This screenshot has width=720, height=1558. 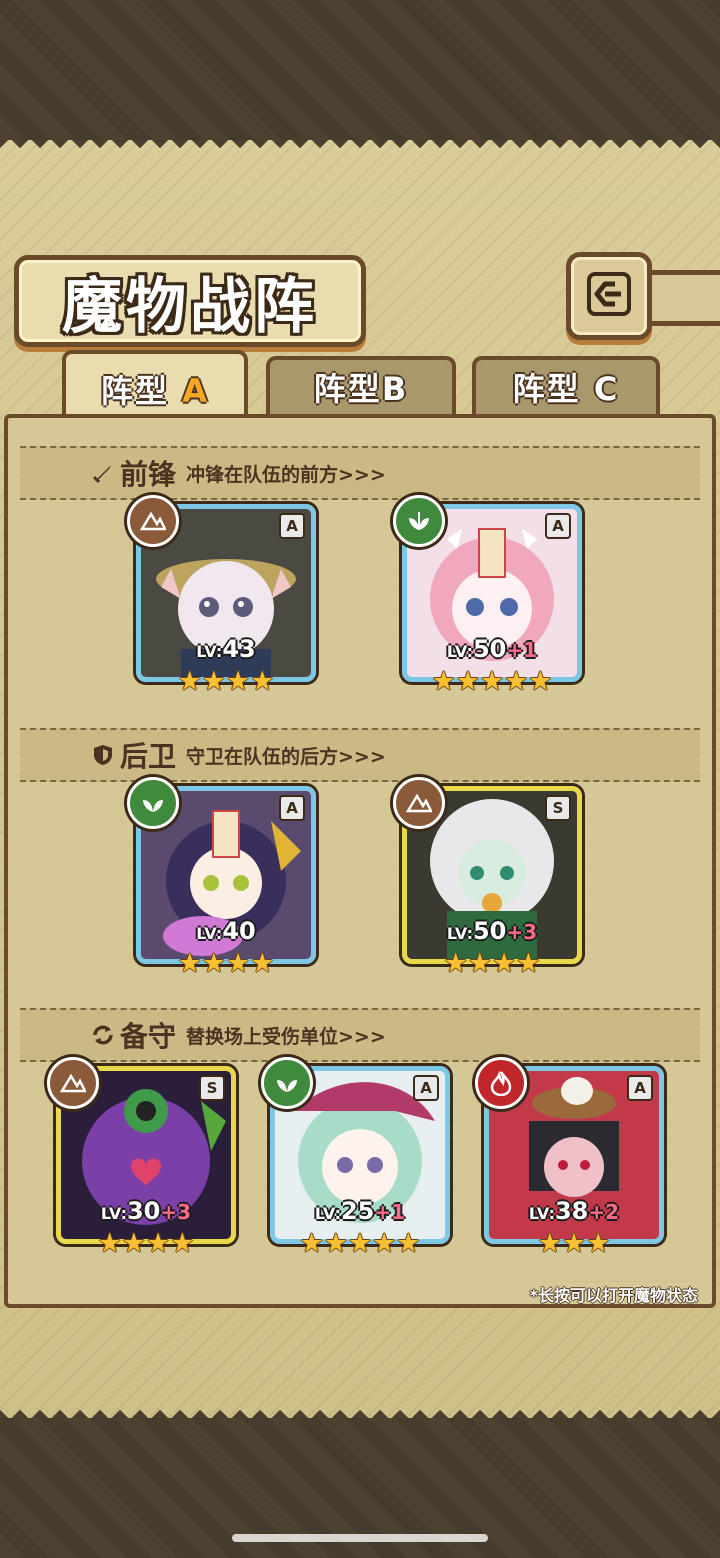 What do you see at coordinates (546, 389) in the screenshot?
I see `tab-c-label: 阵型` at bounding box center [546, 389].